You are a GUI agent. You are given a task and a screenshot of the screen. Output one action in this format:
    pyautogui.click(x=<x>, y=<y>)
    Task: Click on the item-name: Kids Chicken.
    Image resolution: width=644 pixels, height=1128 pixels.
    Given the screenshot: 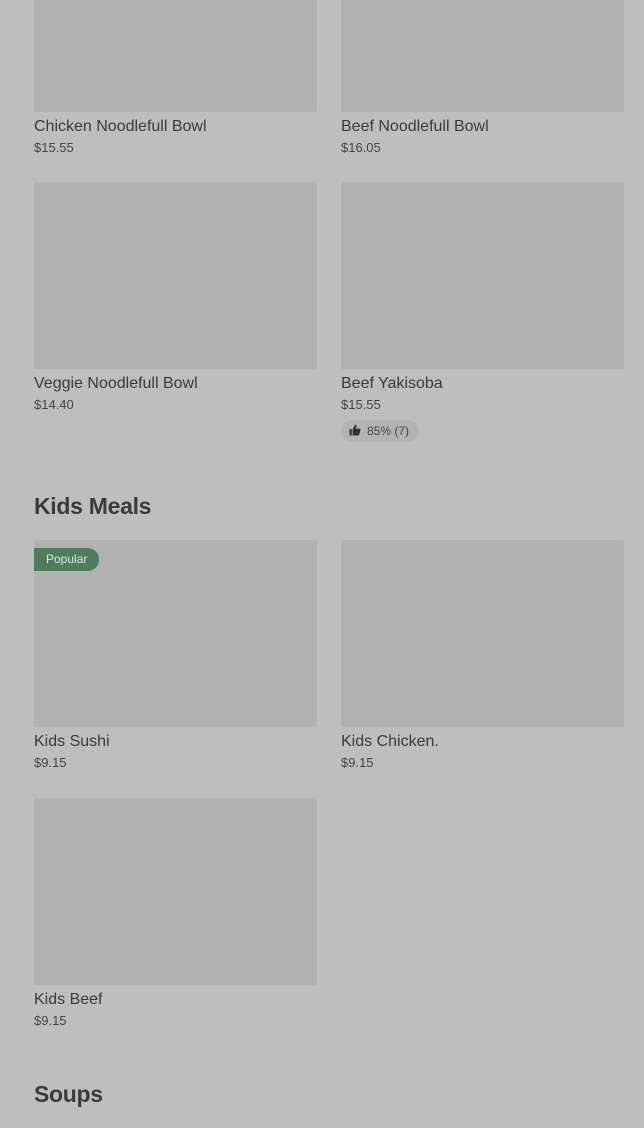 What is the action you would take?
    pyautogui.click(x=390, y=741)
    